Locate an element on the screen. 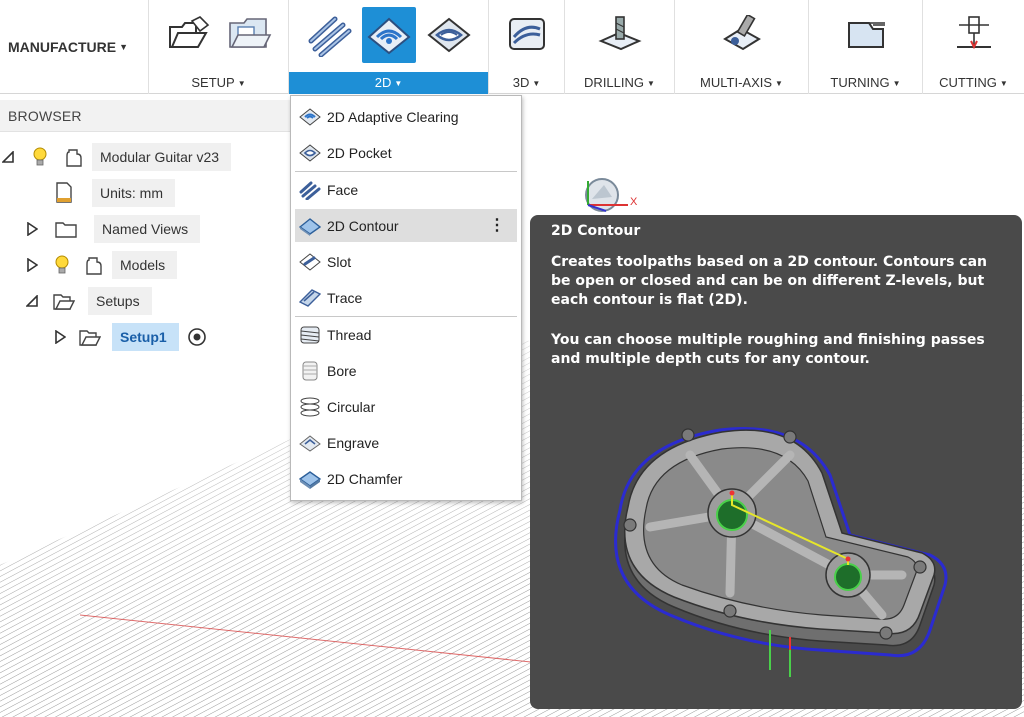  toolbar-group-label-cutting: CUTTING ▼ is located at coordinates (973, 83).